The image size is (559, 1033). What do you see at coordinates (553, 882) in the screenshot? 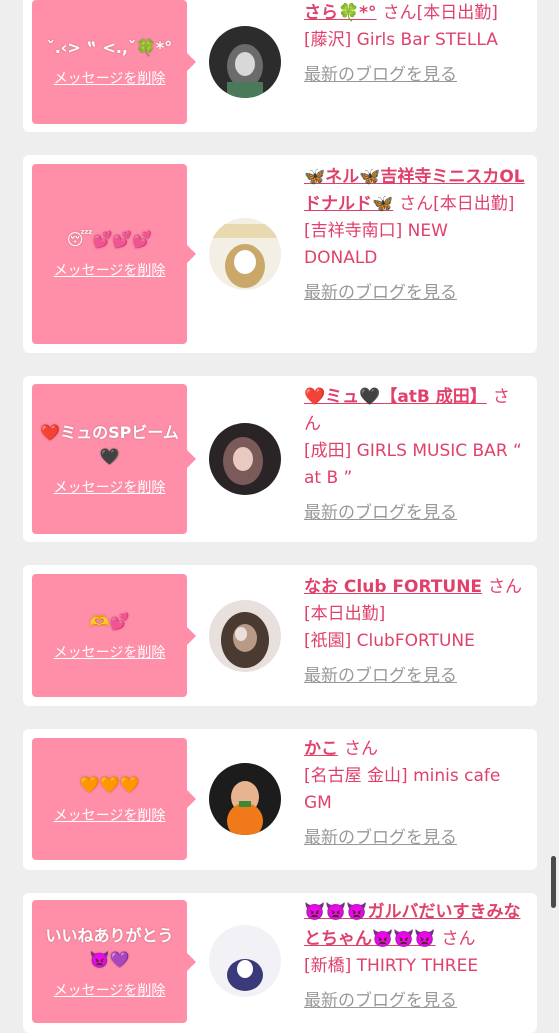
I see `scrollbar-thumb` at bounding box center [553, 882].